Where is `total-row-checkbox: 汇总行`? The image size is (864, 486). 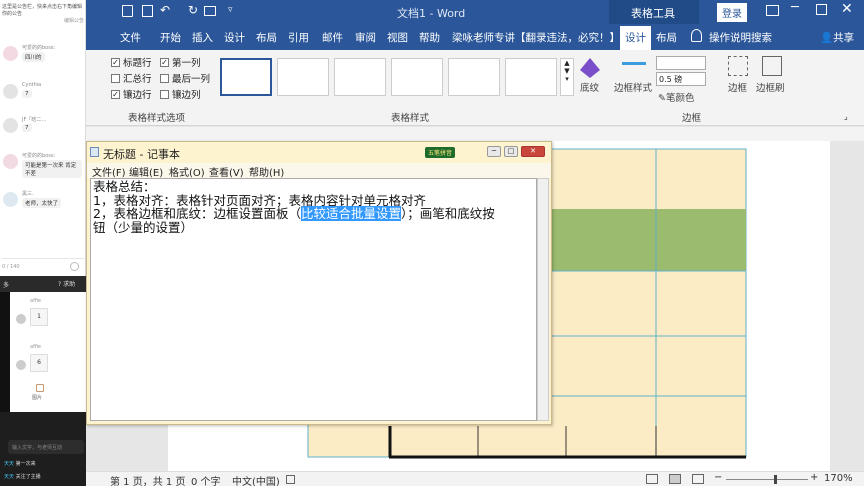
total-row-checkbox: 汇总行 is located at coordinates (131, 78).